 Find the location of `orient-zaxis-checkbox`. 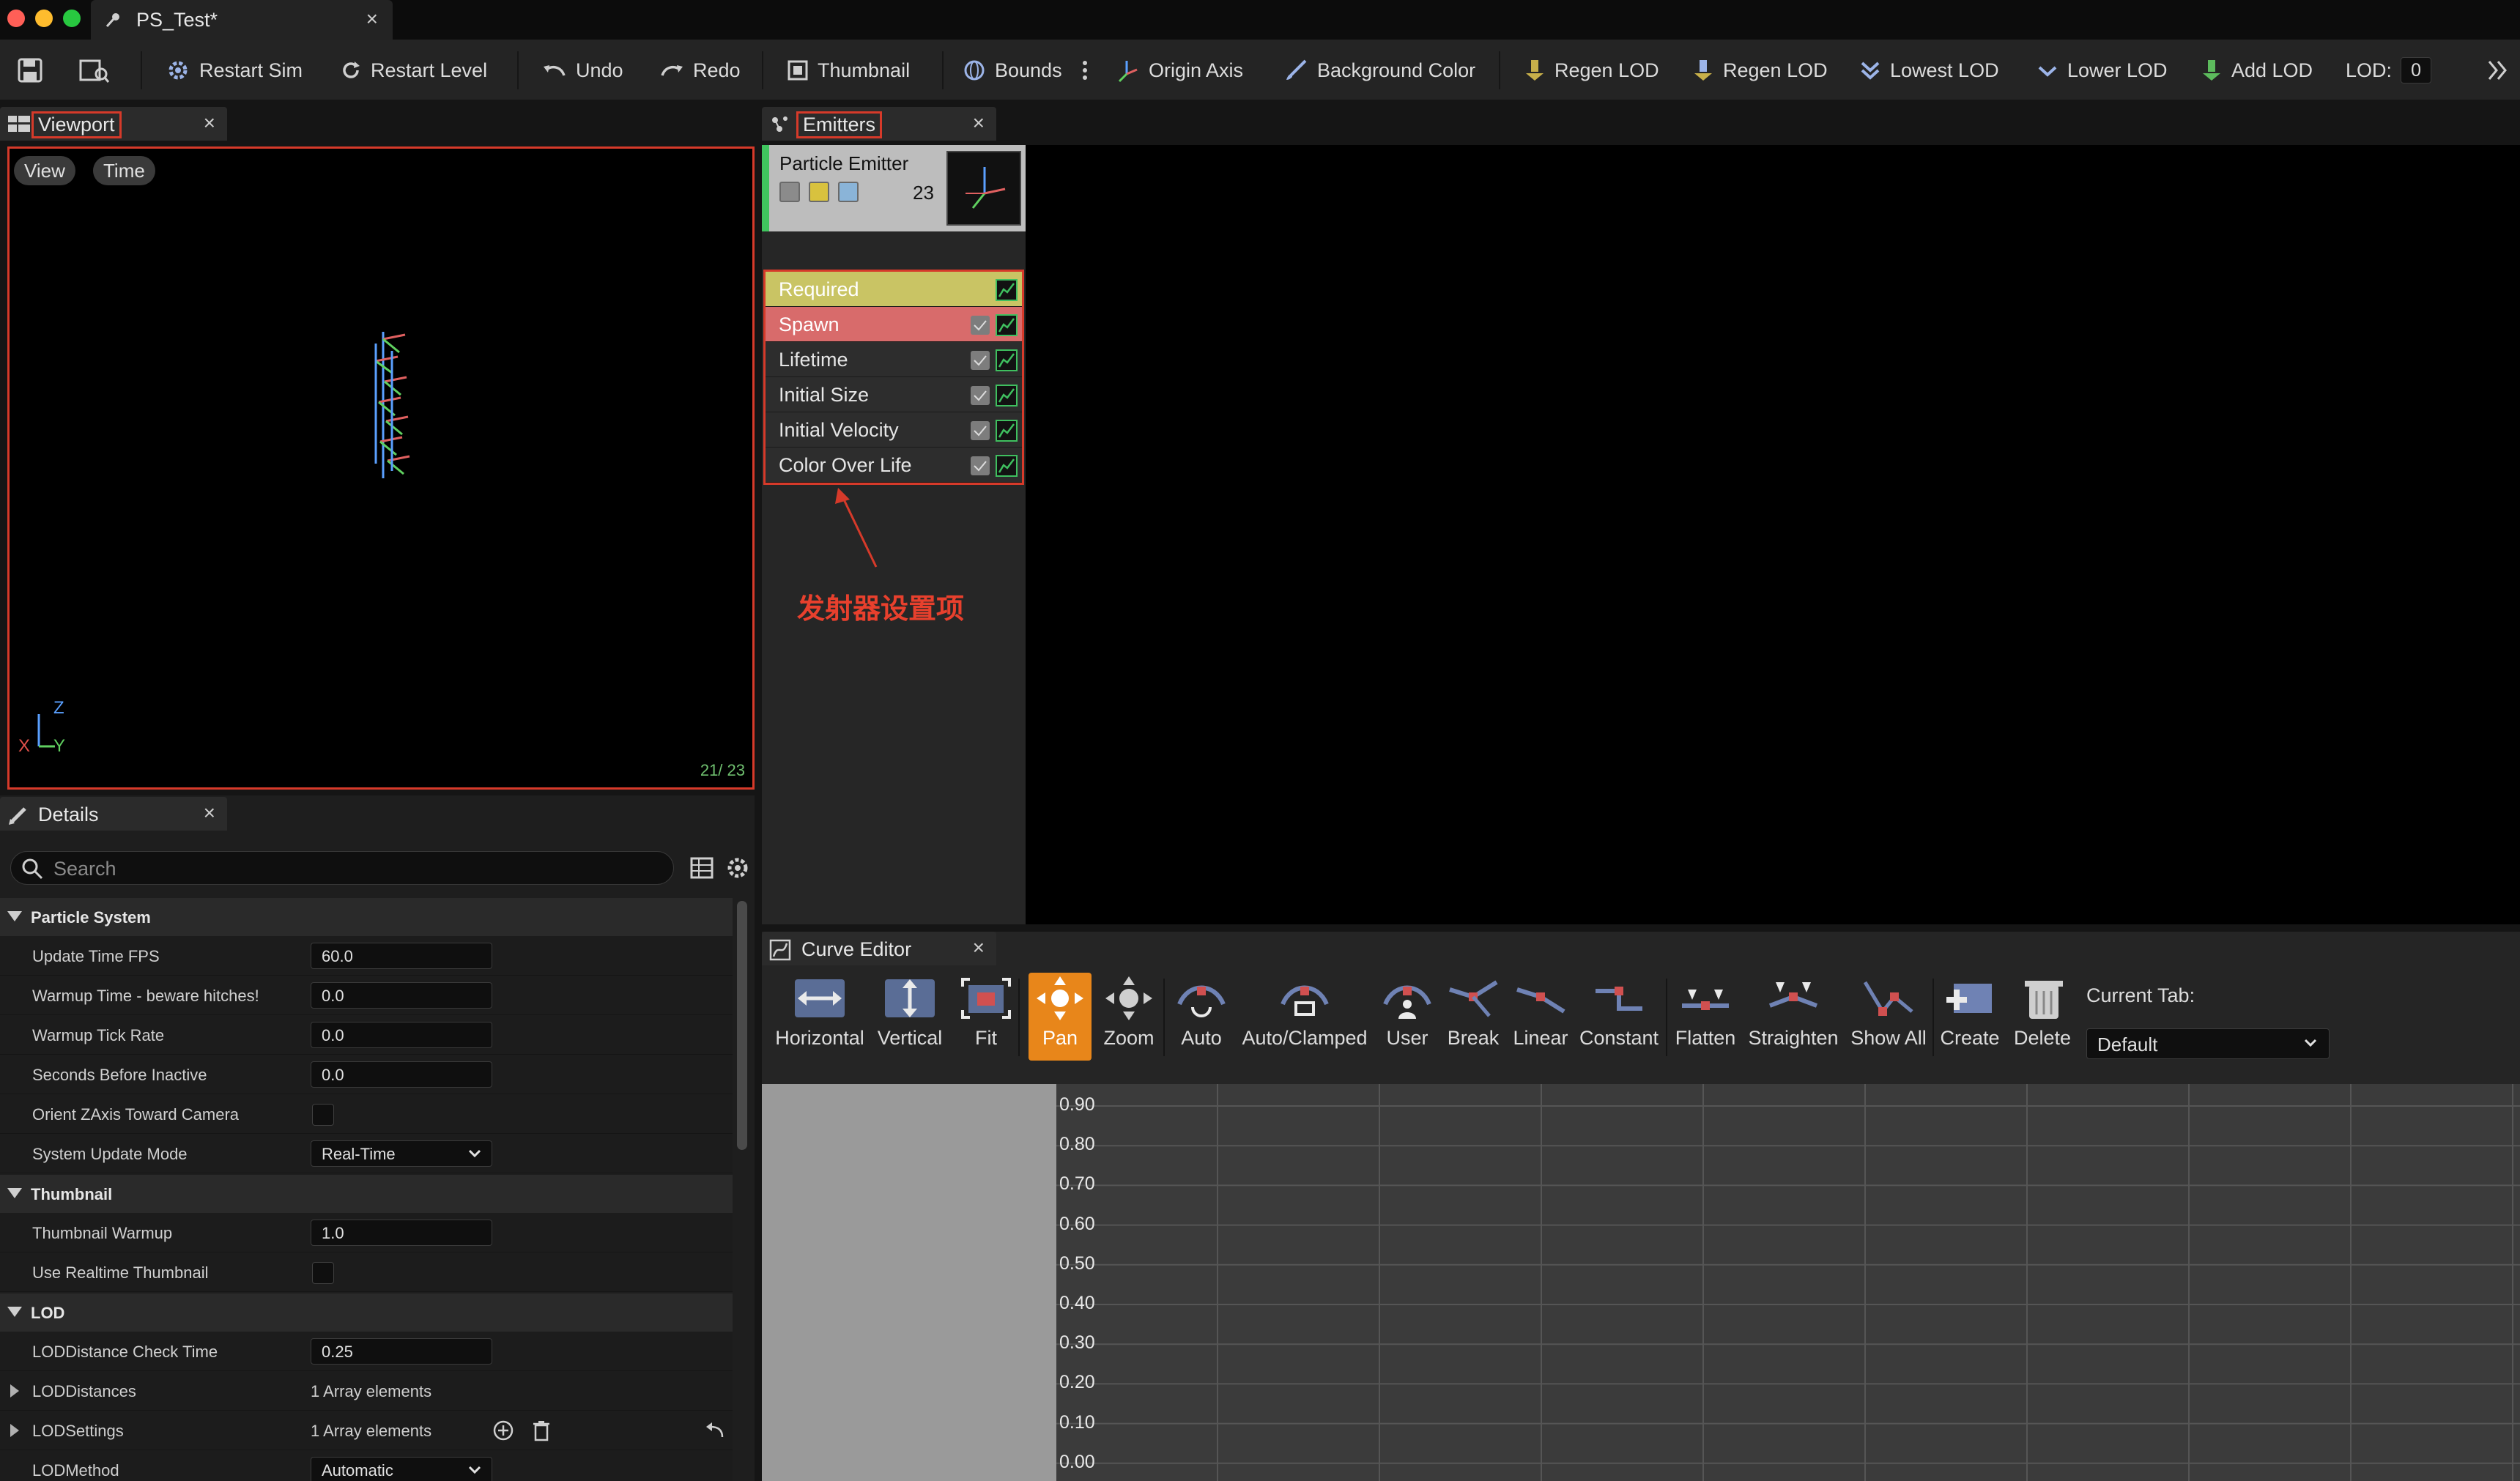

orient-zaxis-checkbox is located at coordinates (323, 1115).